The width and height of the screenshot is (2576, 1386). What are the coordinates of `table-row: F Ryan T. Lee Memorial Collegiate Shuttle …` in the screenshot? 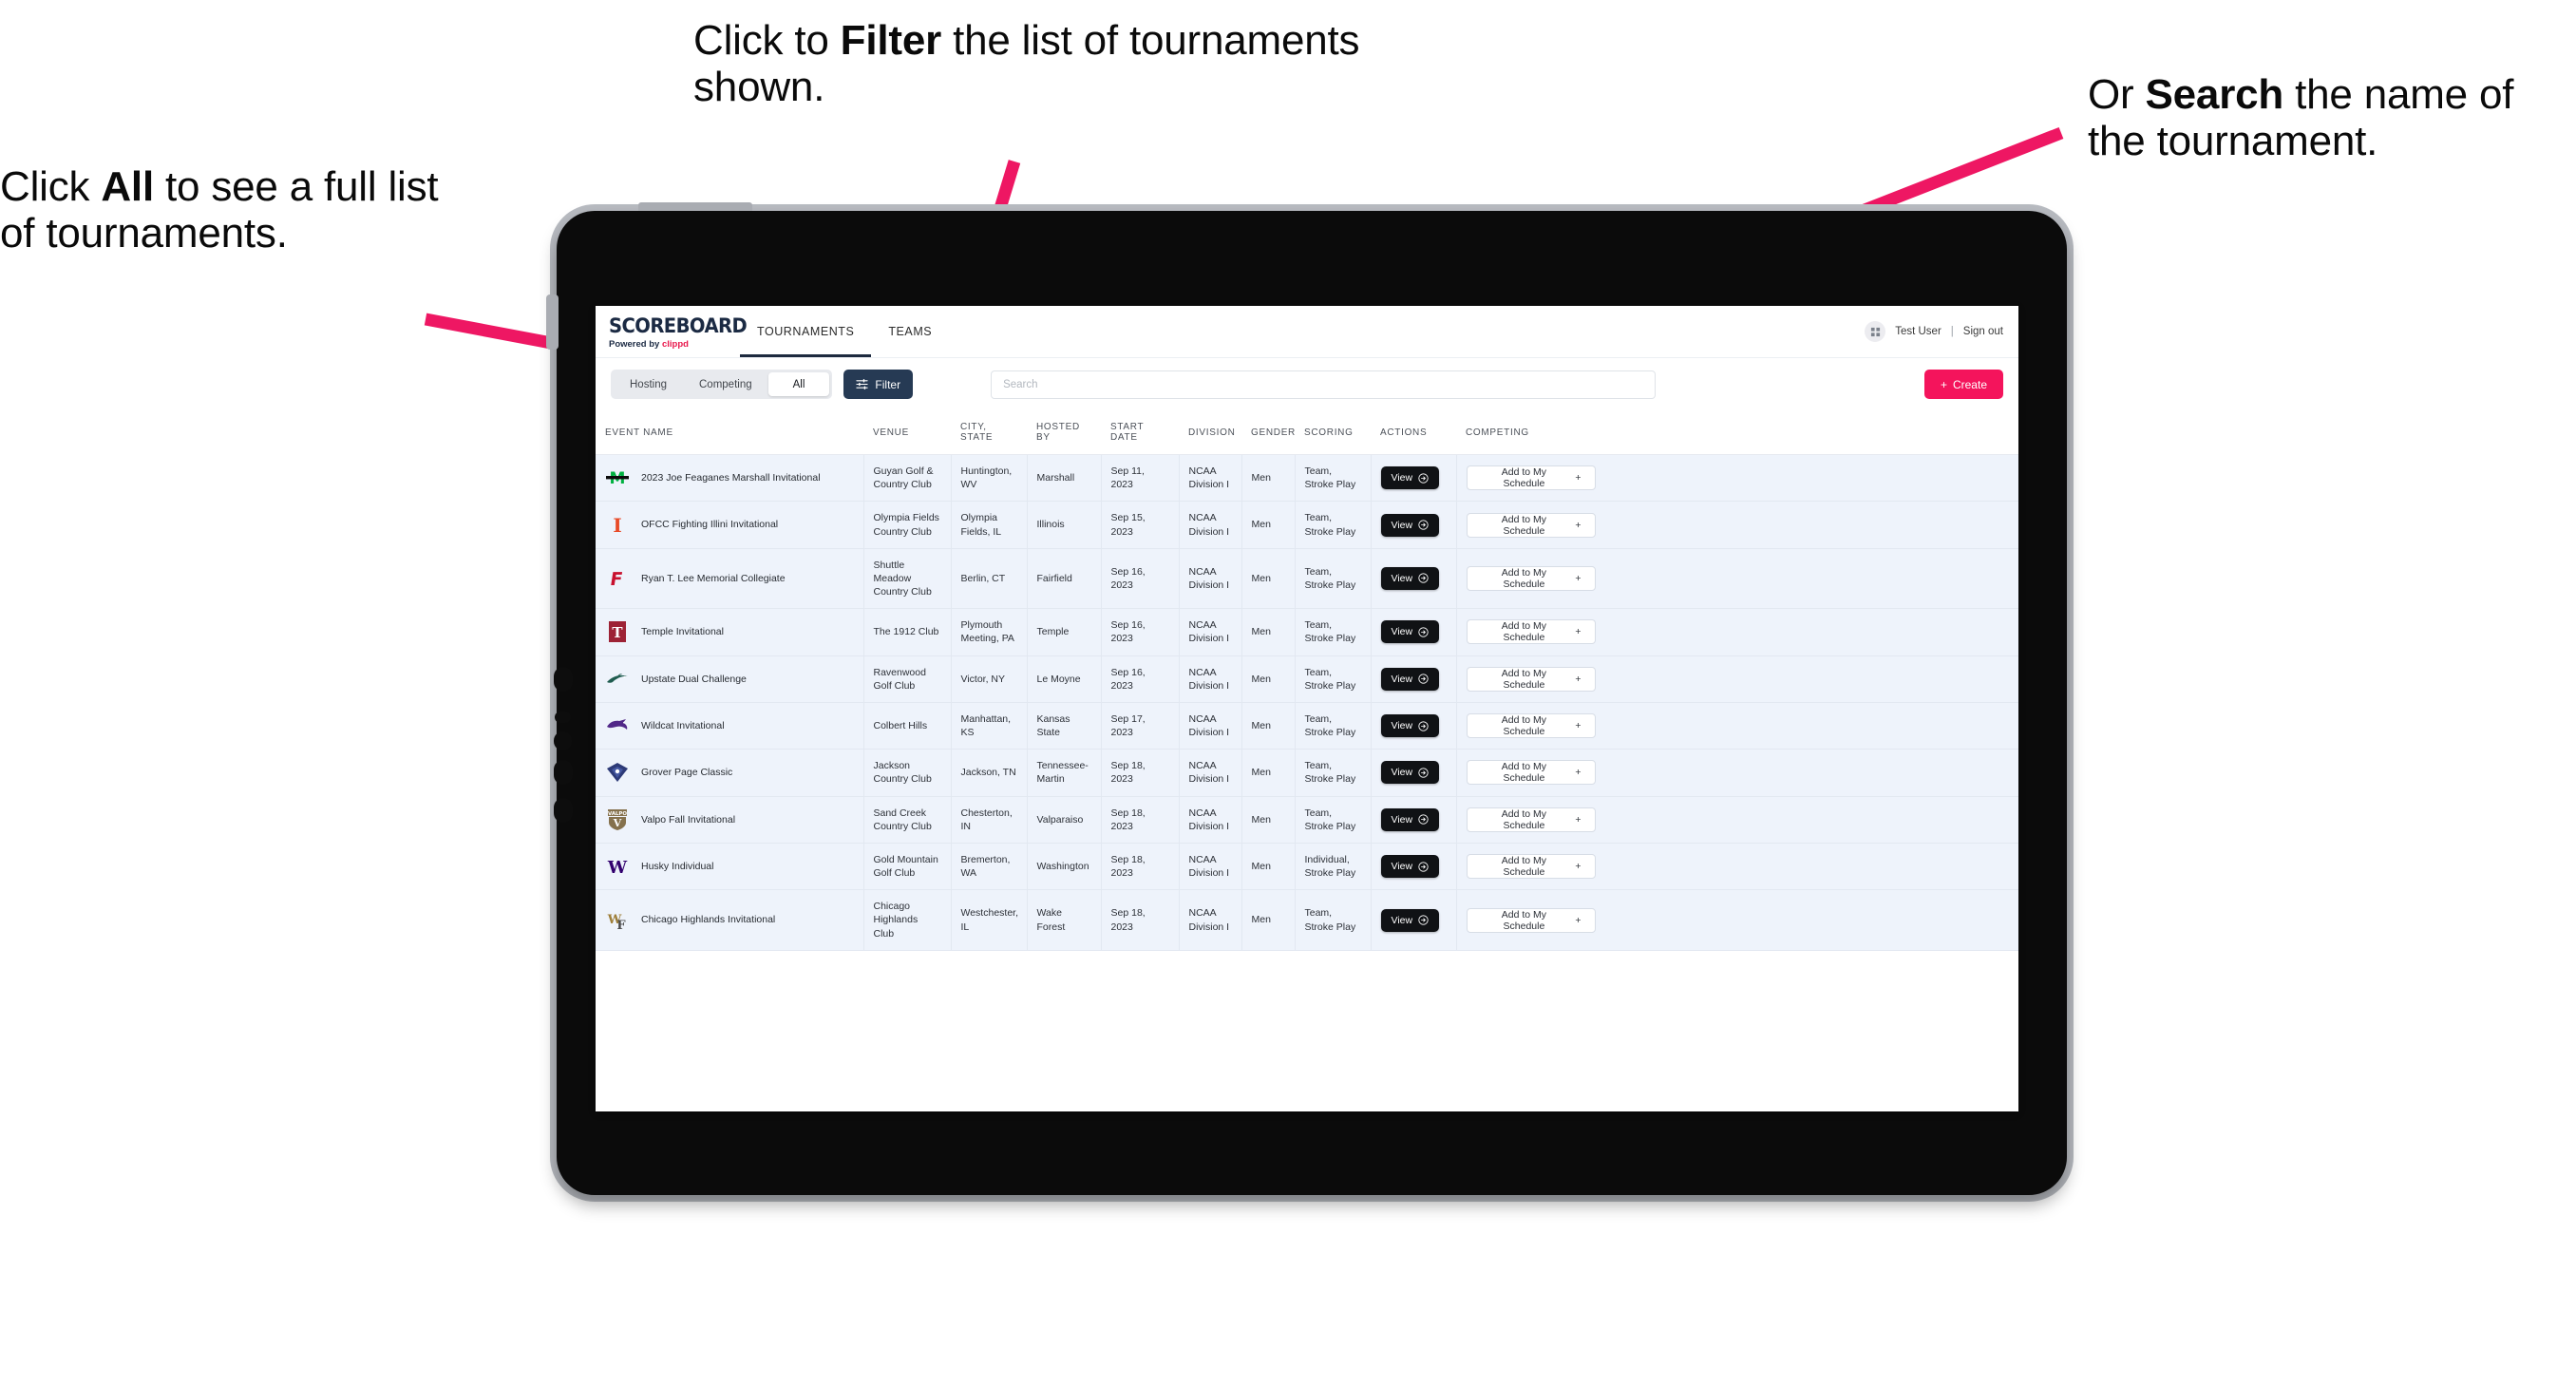 It's located at (1307, 579).